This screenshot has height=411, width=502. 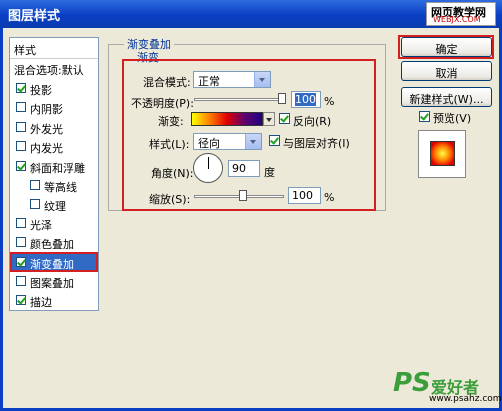 I want to click on cancel-button: 取消, so click(x=446, y=71).